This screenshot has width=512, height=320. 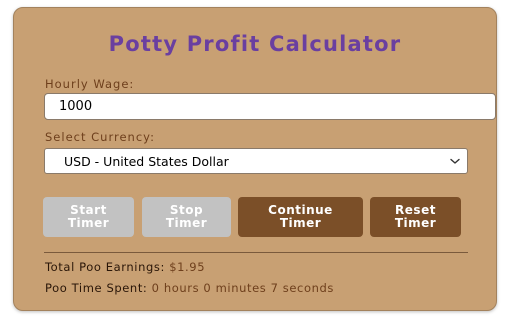 I want to click on continue-timer-button: Continue Timer, so click(x=300, y=217).